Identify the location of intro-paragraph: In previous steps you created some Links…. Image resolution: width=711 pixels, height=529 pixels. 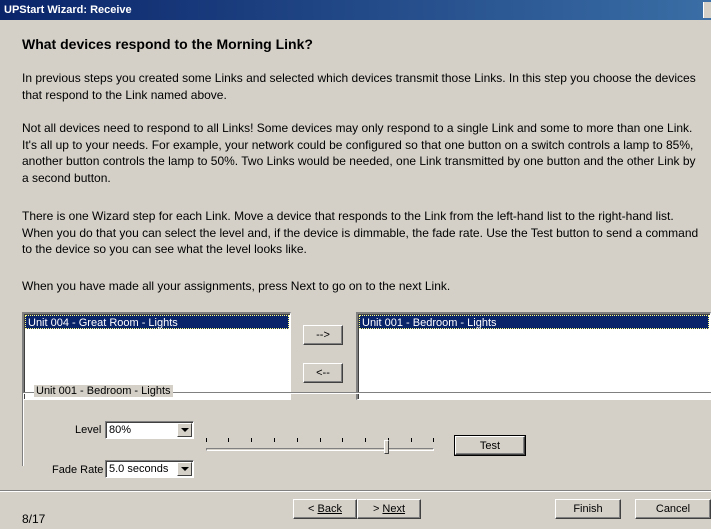
(359, 86).